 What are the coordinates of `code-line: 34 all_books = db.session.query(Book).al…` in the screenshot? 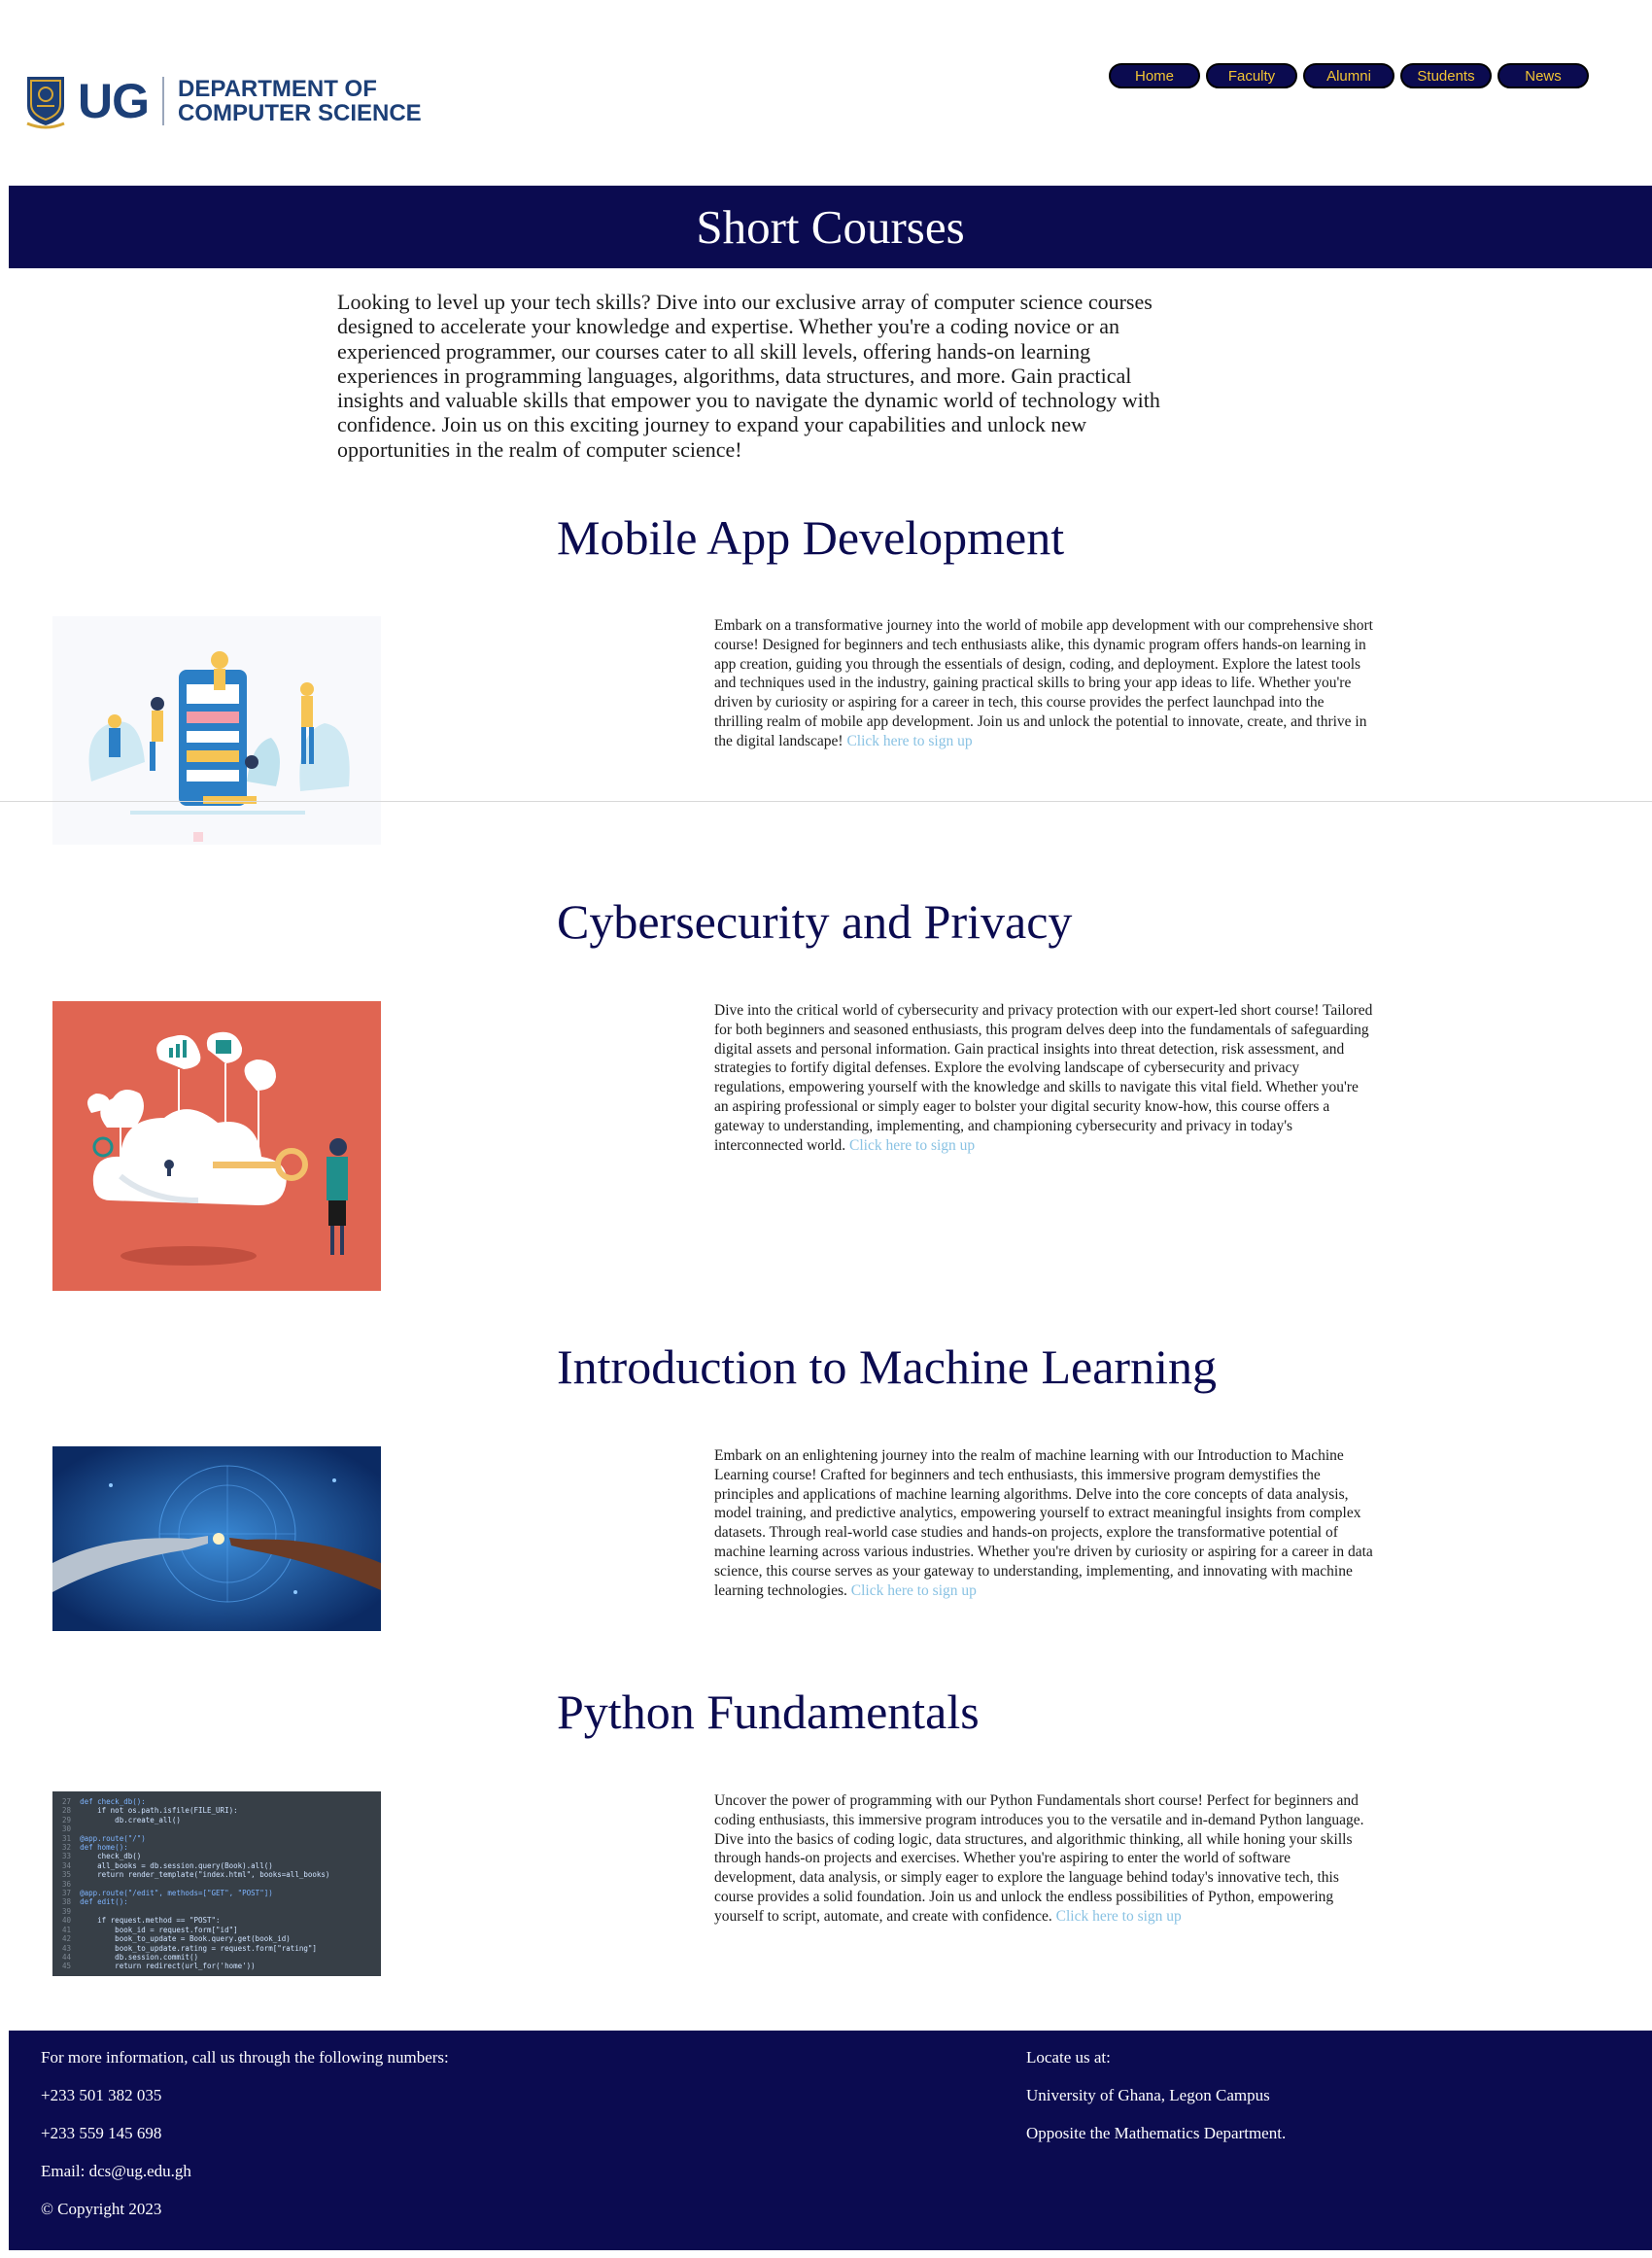 It's located at (167, 1865).